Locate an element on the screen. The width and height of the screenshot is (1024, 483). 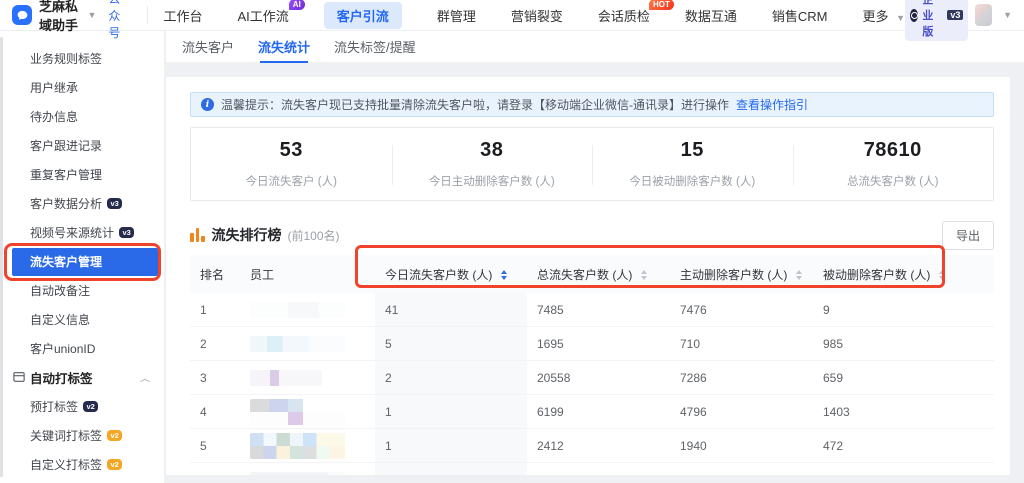
cell-total-churned: 2412 is located at coordinates (550, 445).